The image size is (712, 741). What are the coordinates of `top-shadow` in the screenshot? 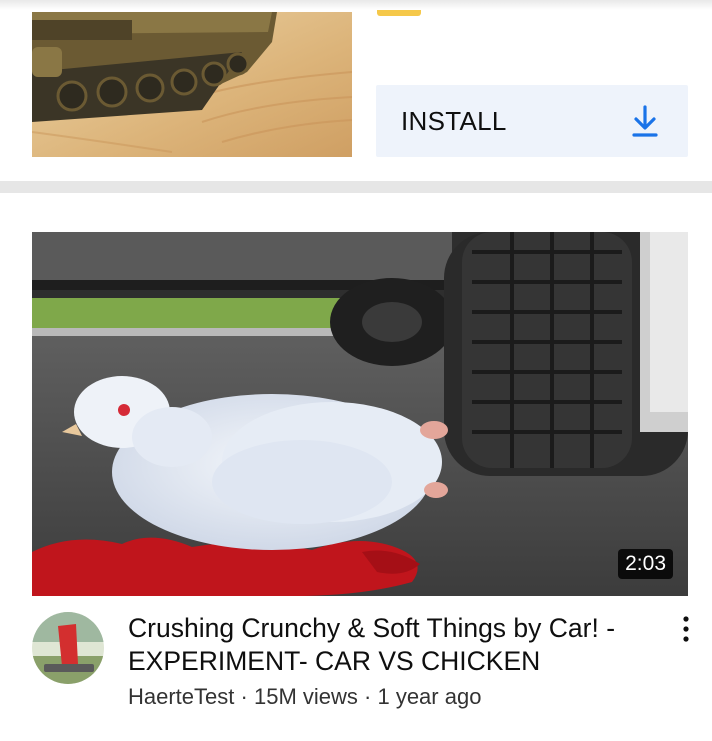 It's located at (356, 5).